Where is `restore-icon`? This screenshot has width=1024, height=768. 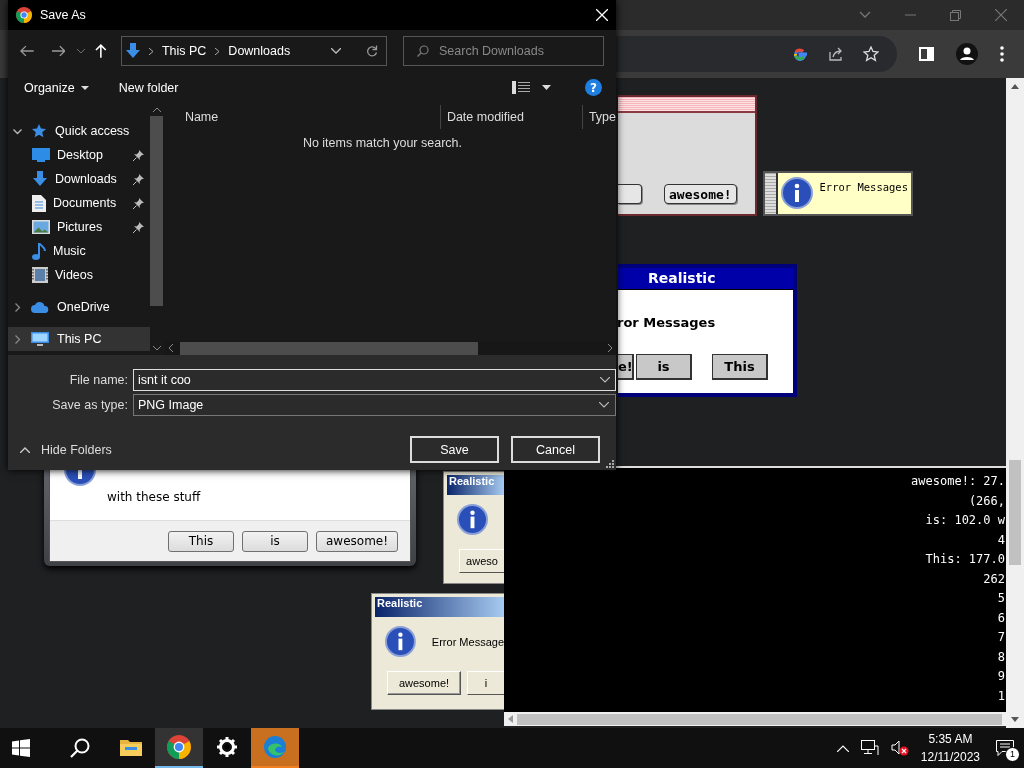 restore-icon is located at coordinates (955, 15).